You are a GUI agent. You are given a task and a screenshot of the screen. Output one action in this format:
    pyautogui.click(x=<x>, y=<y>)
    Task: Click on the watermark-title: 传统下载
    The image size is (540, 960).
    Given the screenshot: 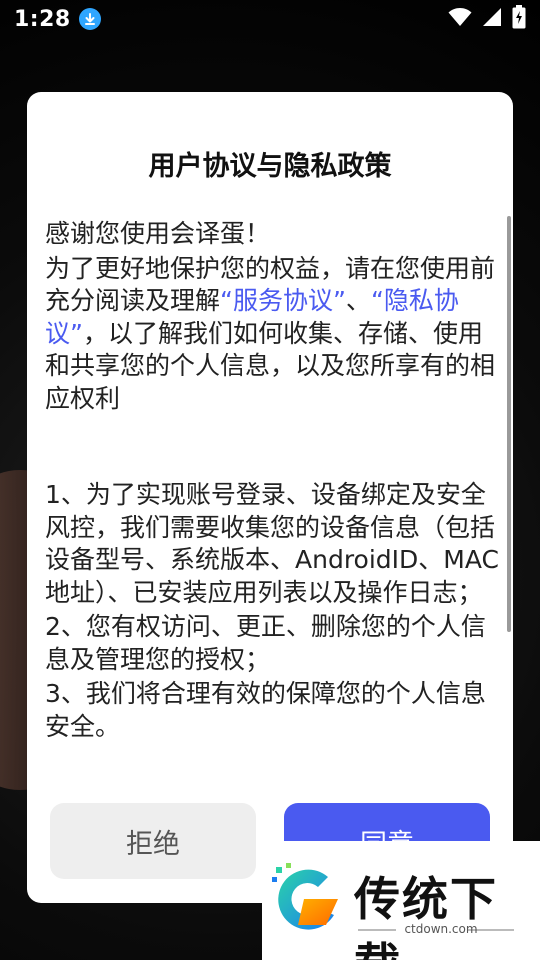 What is the action you would take?
    pyautogui.click(x=426, y=916)
    